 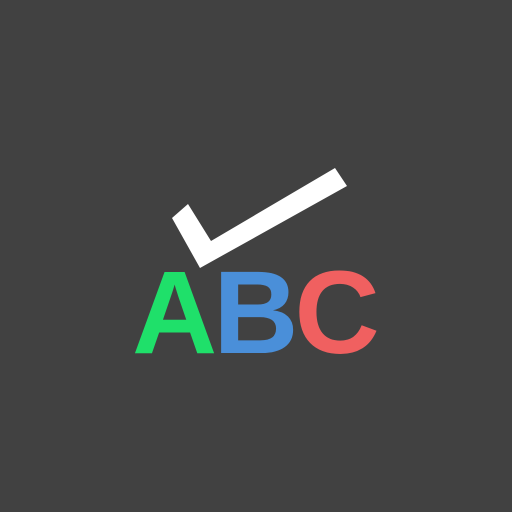 I want to click on letter-a: A, so click(x=174, y=313).